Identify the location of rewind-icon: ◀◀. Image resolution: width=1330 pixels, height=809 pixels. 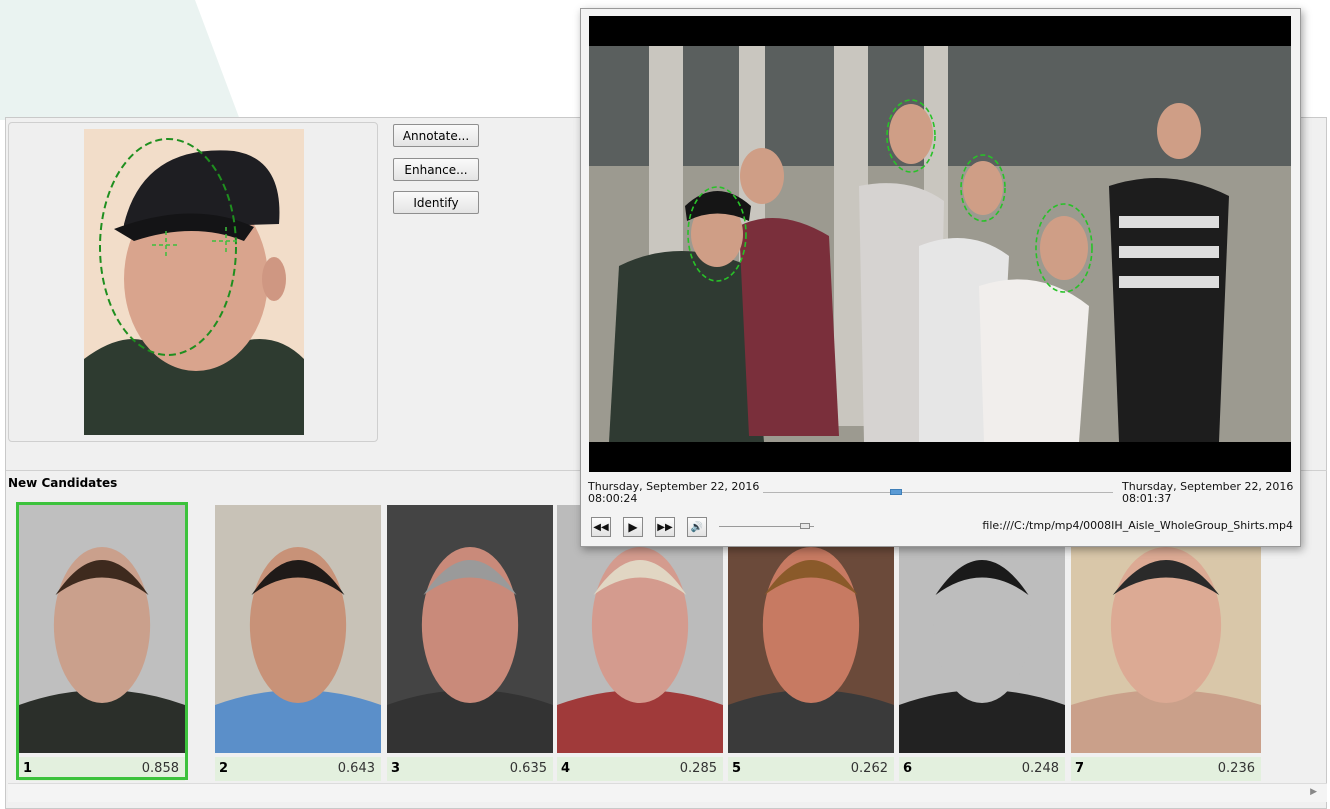
(601, 527).